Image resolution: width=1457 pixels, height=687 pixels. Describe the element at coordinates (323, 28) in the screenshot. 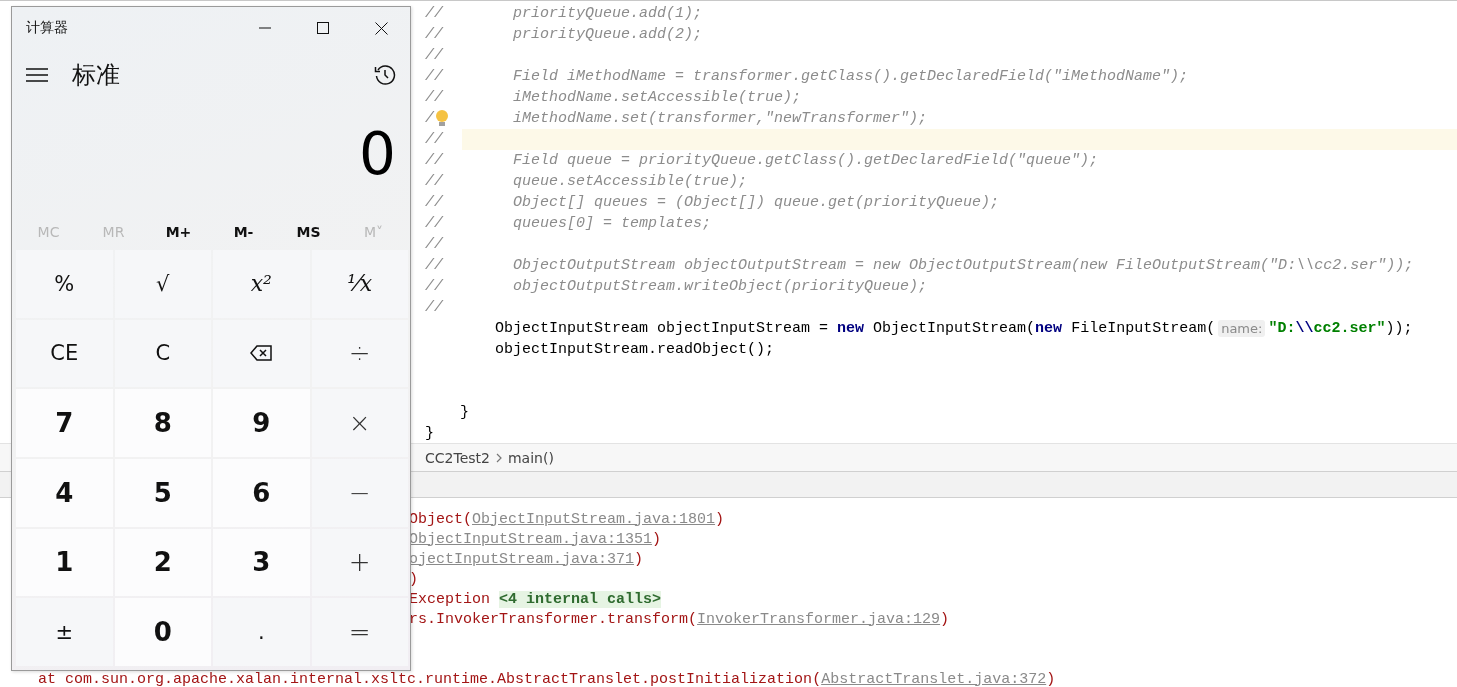

I see `maximize-icon` at that location.